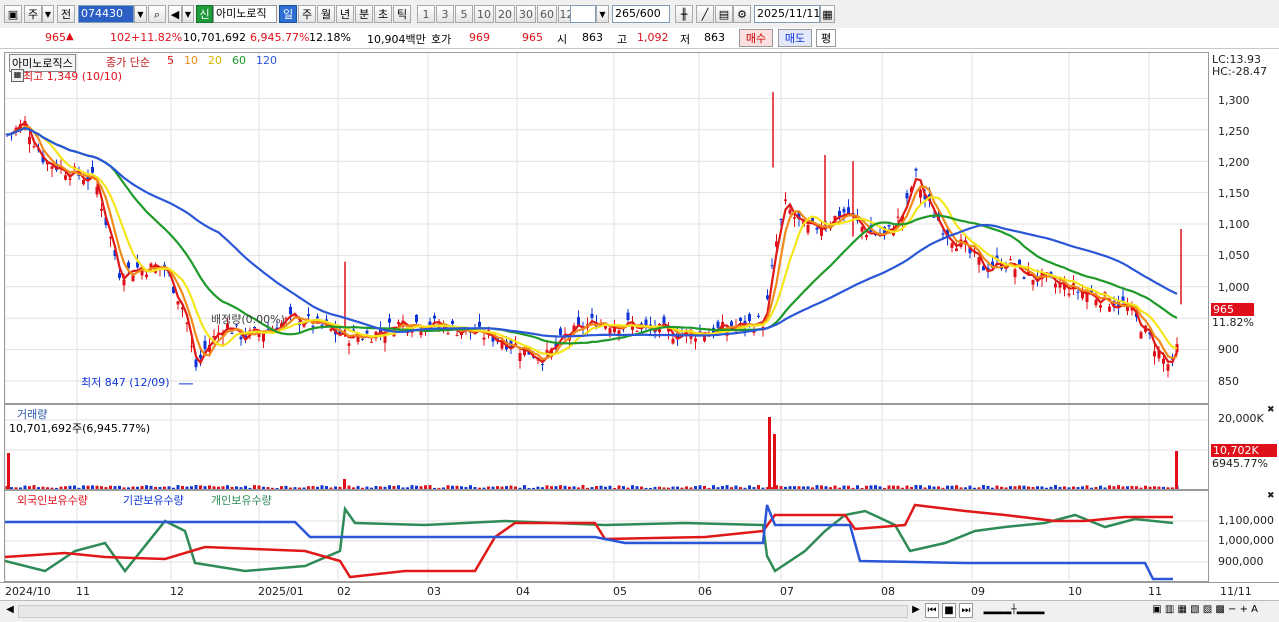  I want to click on price-ytick: 1,050, so click(1234, 255).